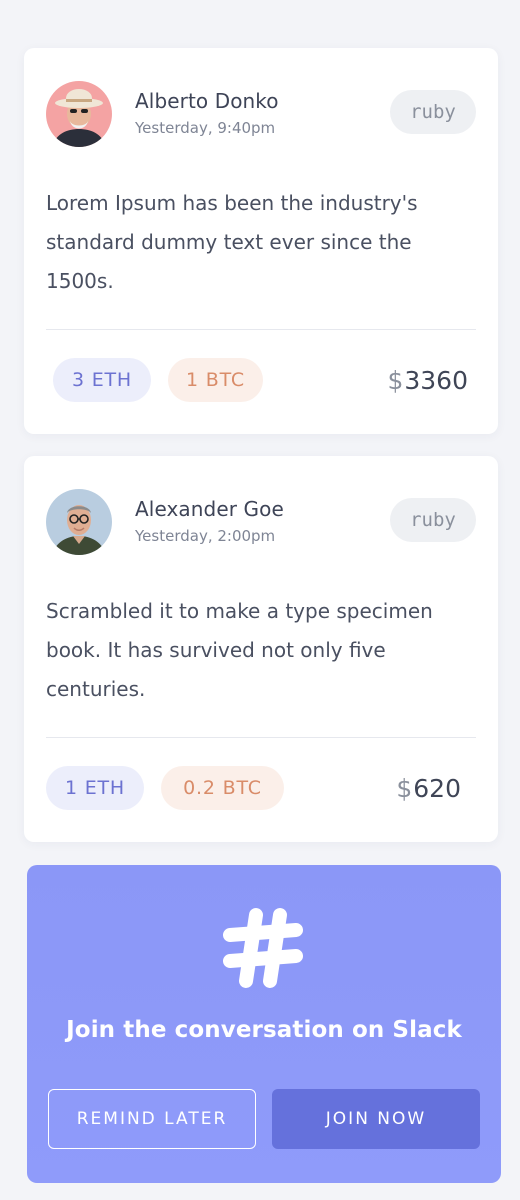 The image size is (520, 1200). What do you see at coordinates (209, 509) in the screenshot?
I see `author-name: Alexander Goe` at bounding box center [209, 509].